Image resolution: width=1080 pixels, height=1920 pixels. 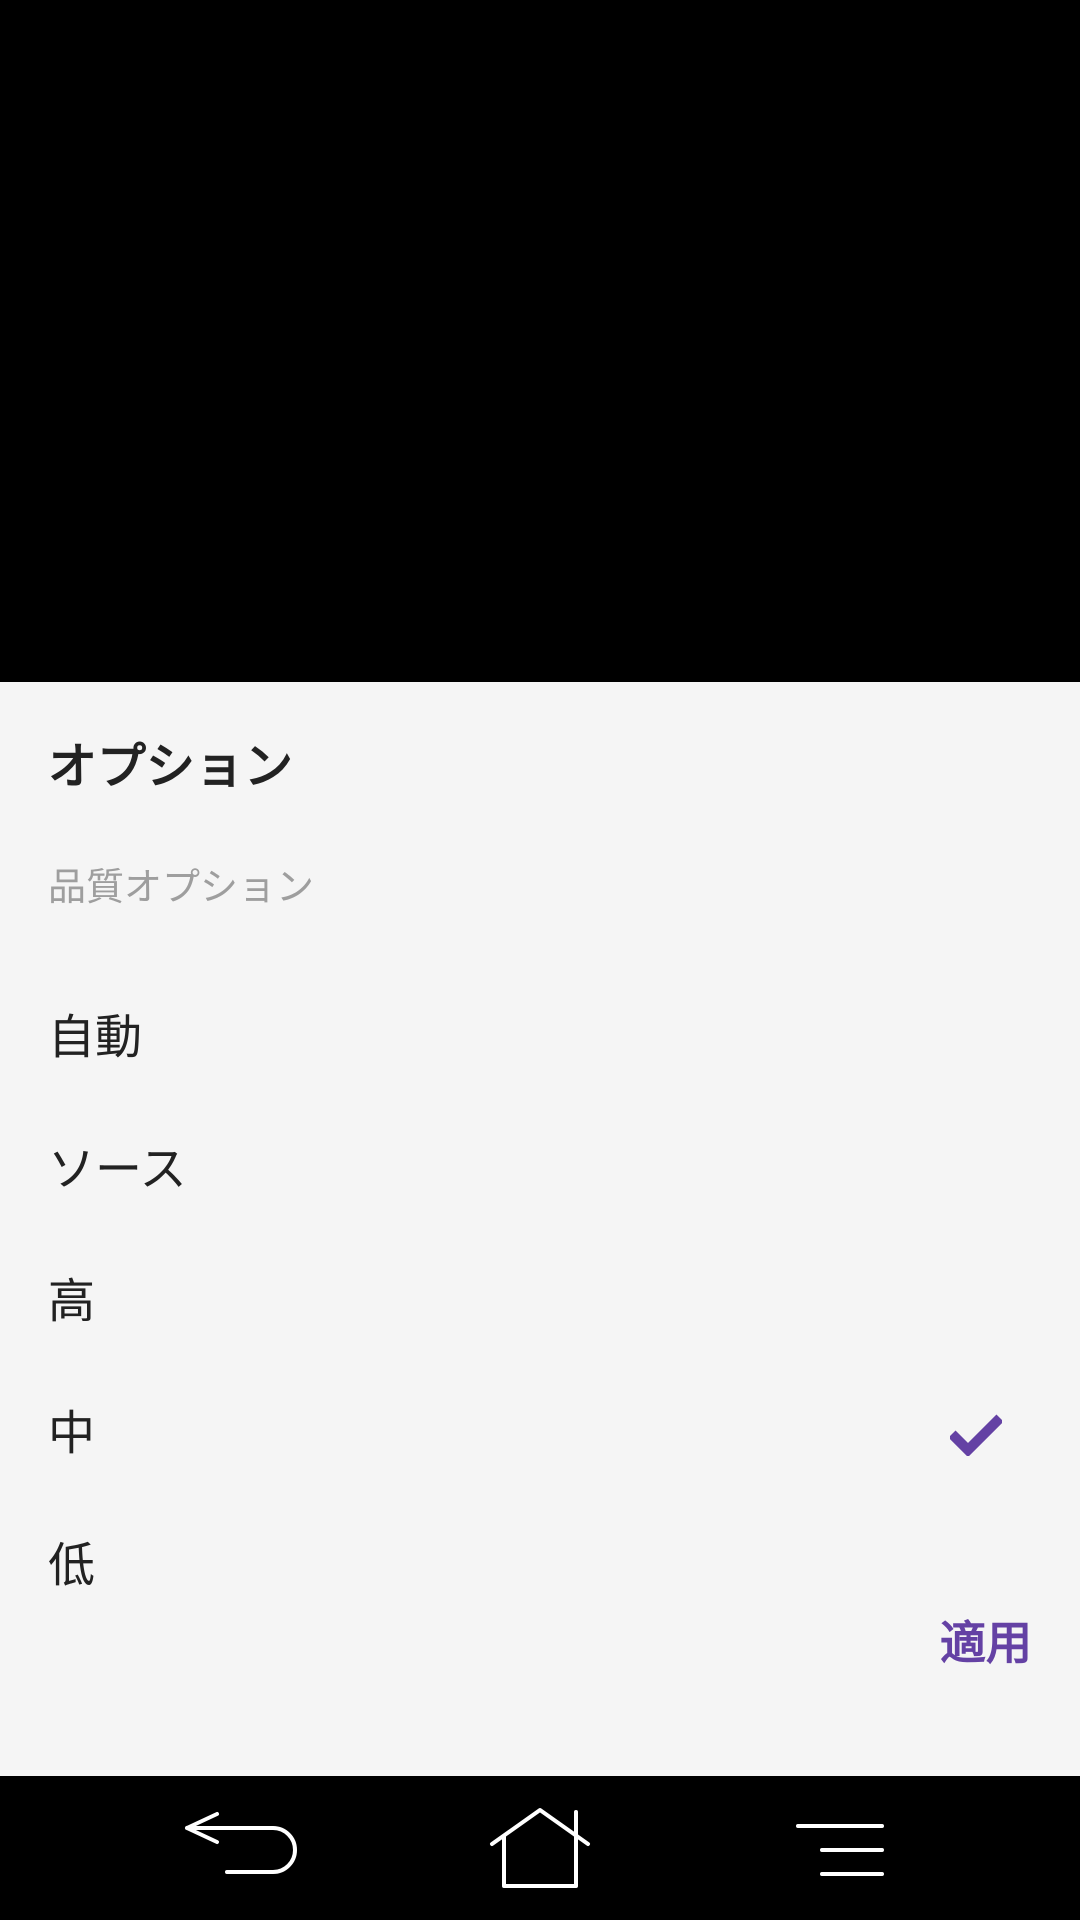 I want to click on menu-button, so click(x=840, y=1848).